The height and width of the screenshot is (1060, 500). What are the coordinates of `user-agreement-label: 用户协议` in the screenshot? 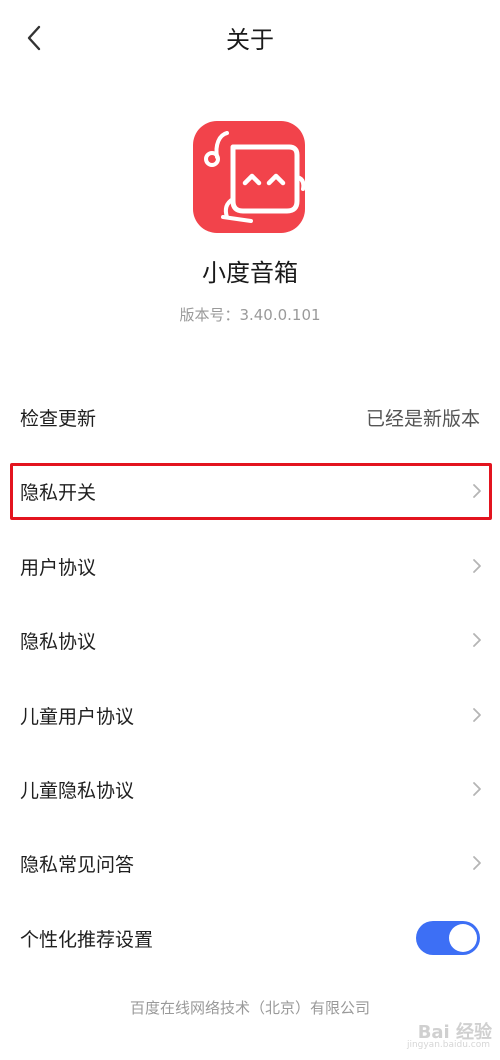 It's located at (58, 567).